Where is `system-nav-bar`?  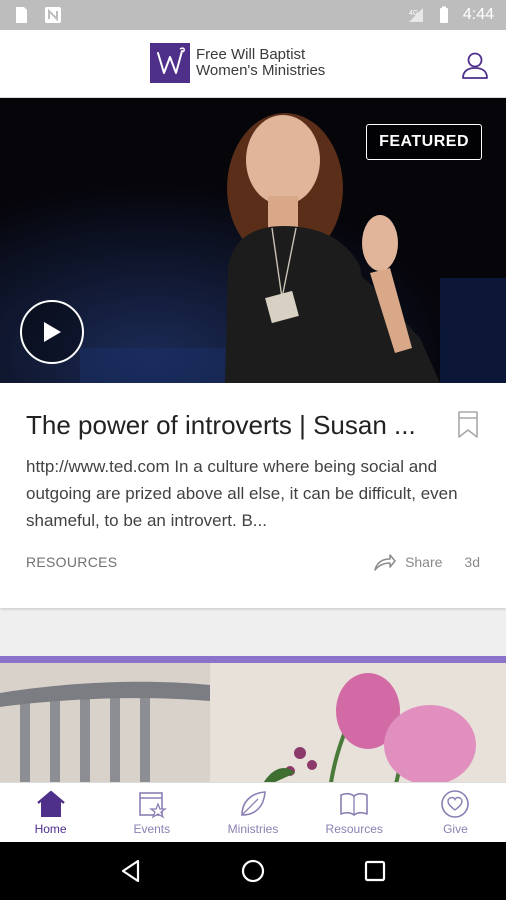 system-nav-bar is located at coordinates (253, 871).